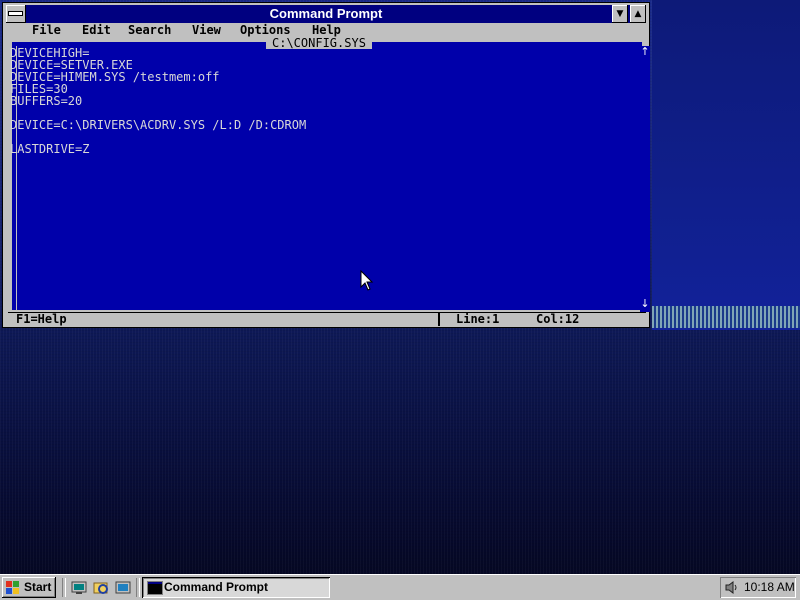 Image resolution: width=800 pixels, height=600 pixels. What do you see at coordinates (732, 587) in the screenshot?
I see `speaker-icon` at bounding box center [732, 587].